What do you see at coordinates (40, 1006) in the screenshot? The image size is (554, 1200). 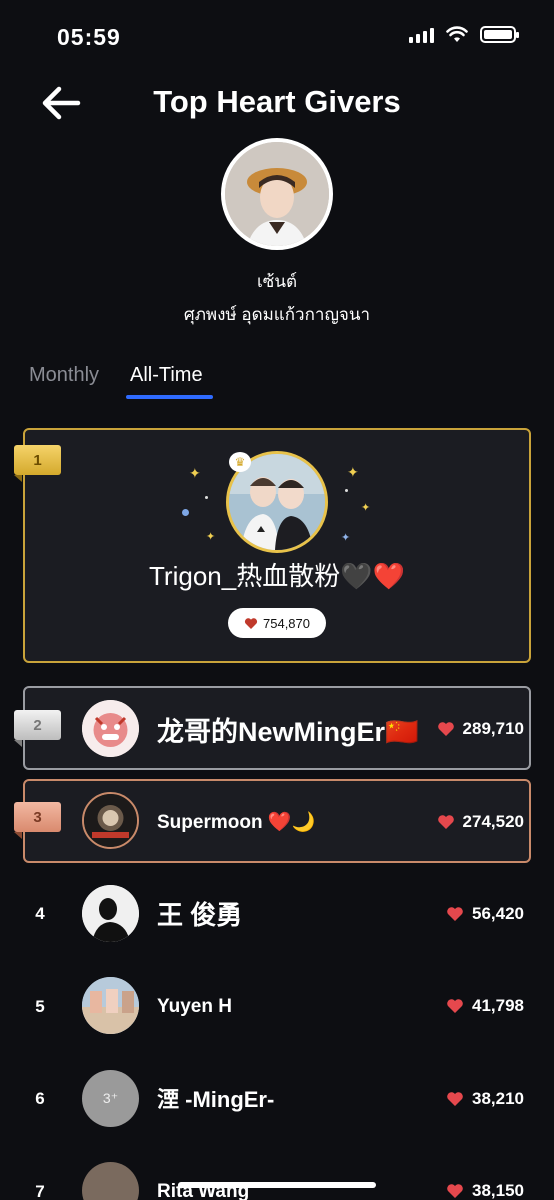 I see `row-rank: 5` at bounding box center [40, 1006].